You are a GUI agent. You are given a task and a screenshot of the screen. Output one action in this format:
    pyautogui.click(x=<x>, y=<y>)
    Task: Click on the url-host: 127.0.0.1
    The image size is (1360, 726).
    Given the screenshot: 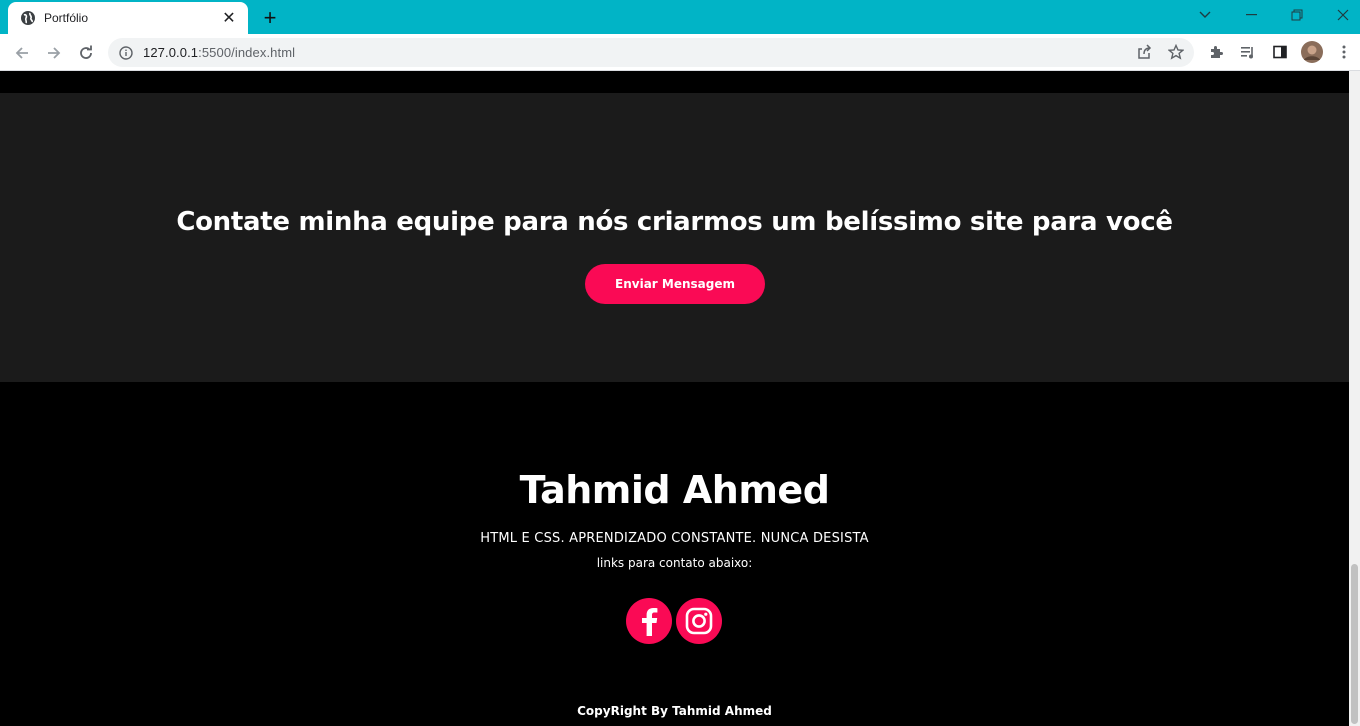 What is the action you would take?
    pyautogui.click(x=171, y=52)
    